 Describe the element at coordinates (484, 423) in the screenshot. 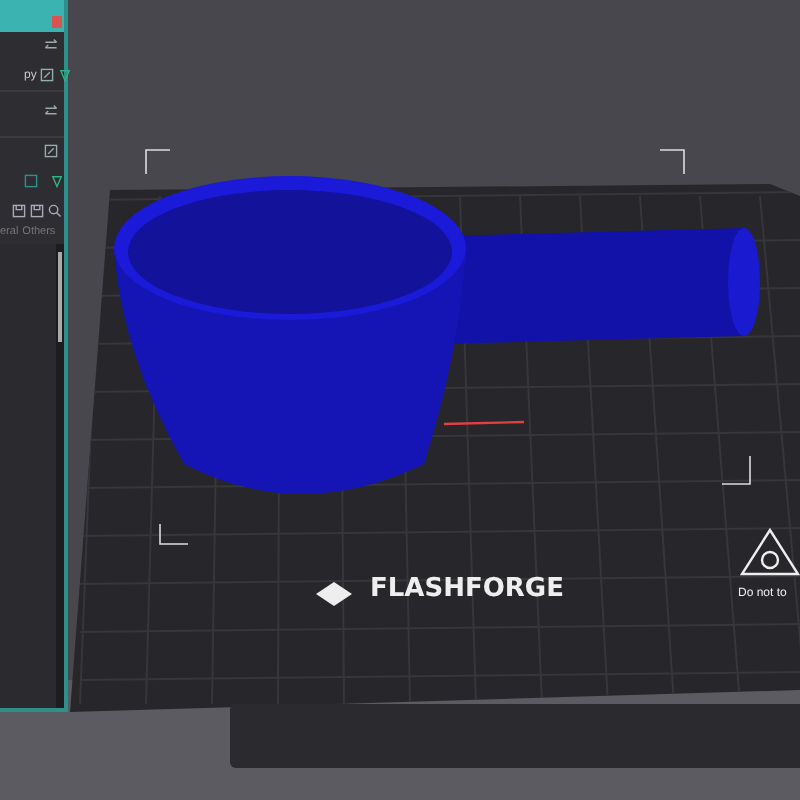

I see `axis-line` at that location.